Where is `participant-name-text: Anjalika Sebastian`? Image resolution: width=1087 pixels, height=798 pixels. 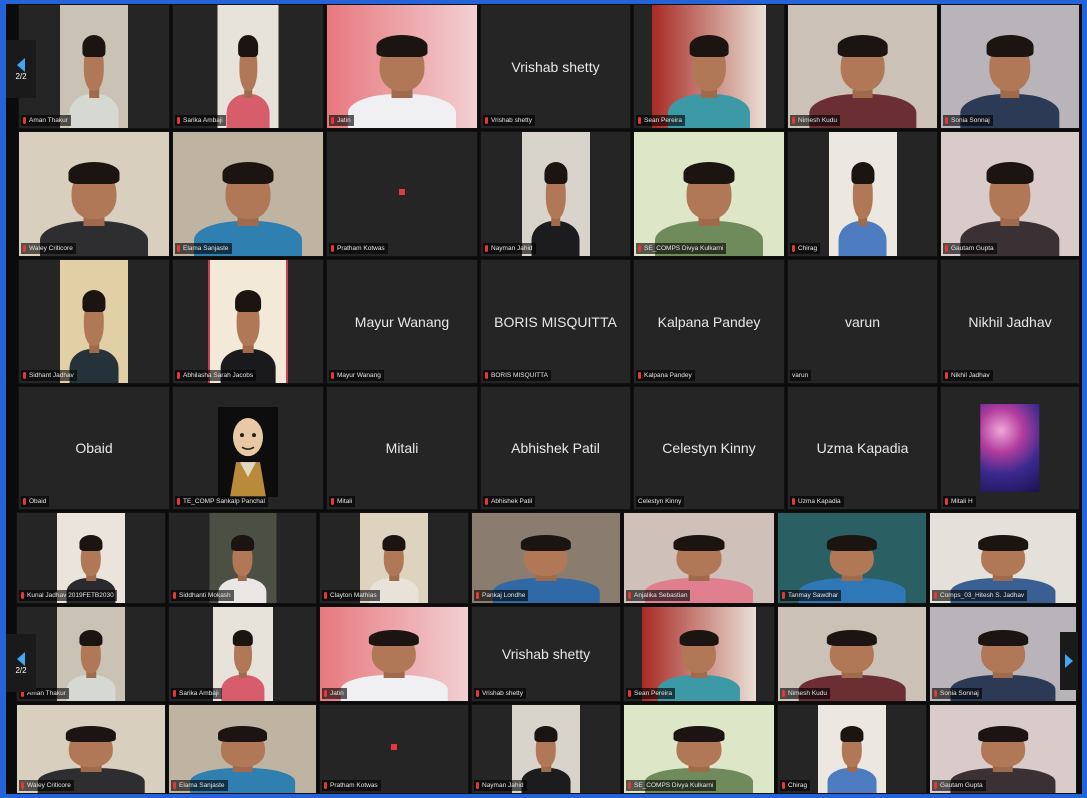 participant-name-text: Anjalika Sebastian is located at coordinates (661, 595).